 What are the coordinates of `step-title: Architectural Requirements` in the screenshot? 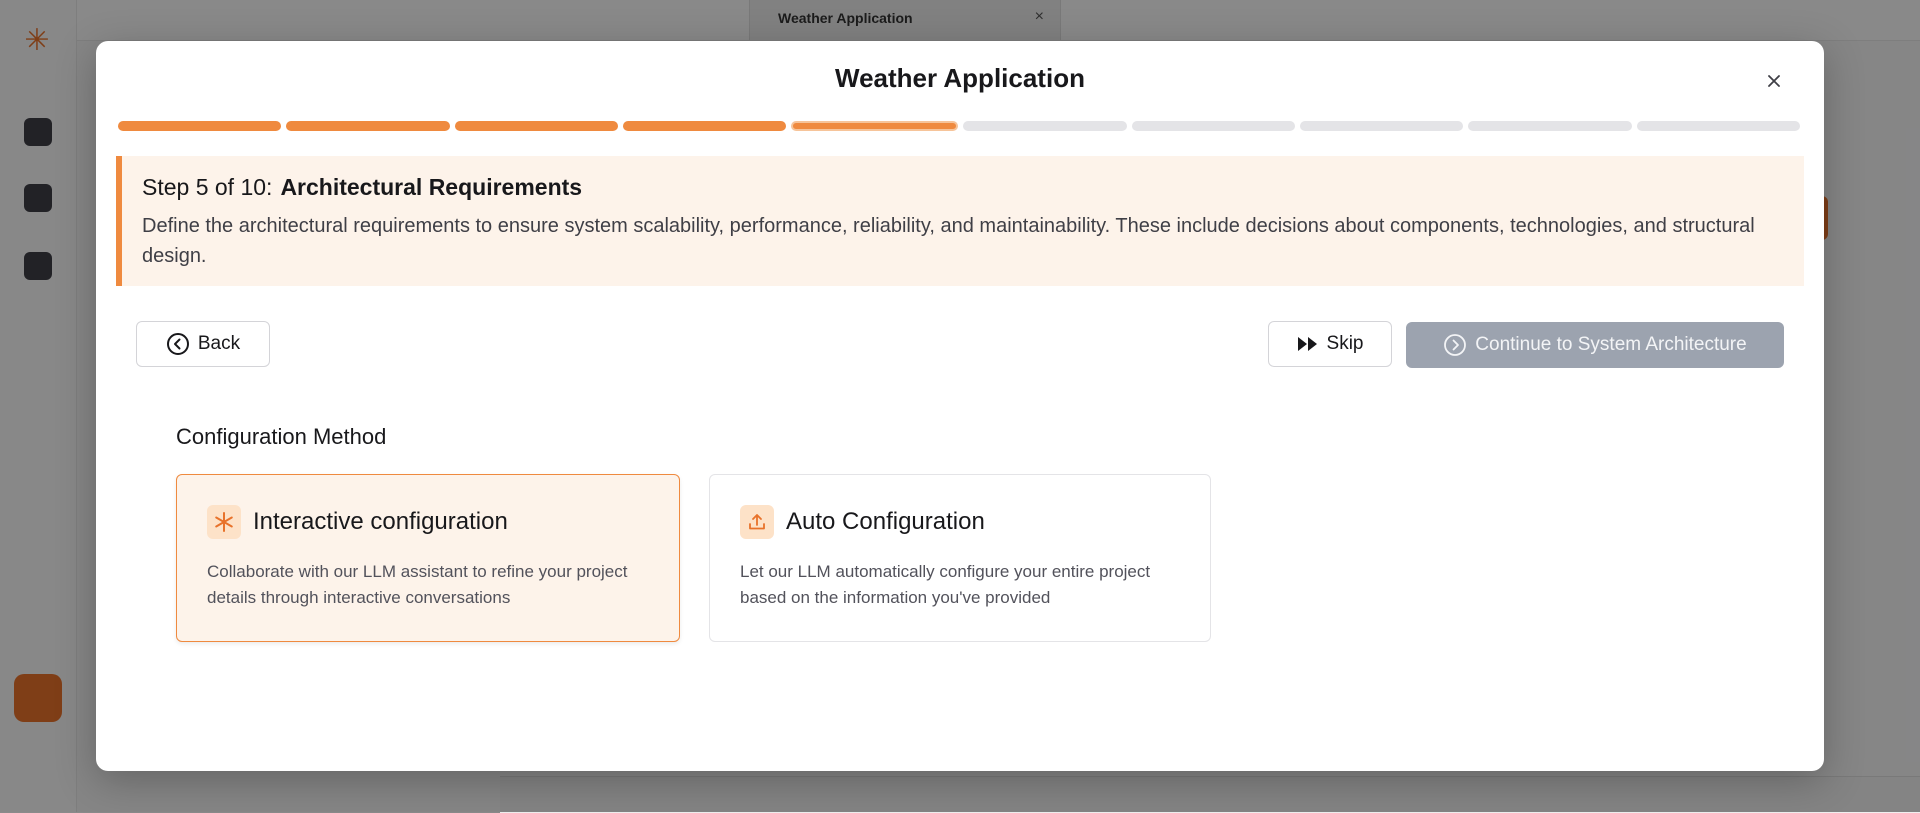 It's located at (431, 187).